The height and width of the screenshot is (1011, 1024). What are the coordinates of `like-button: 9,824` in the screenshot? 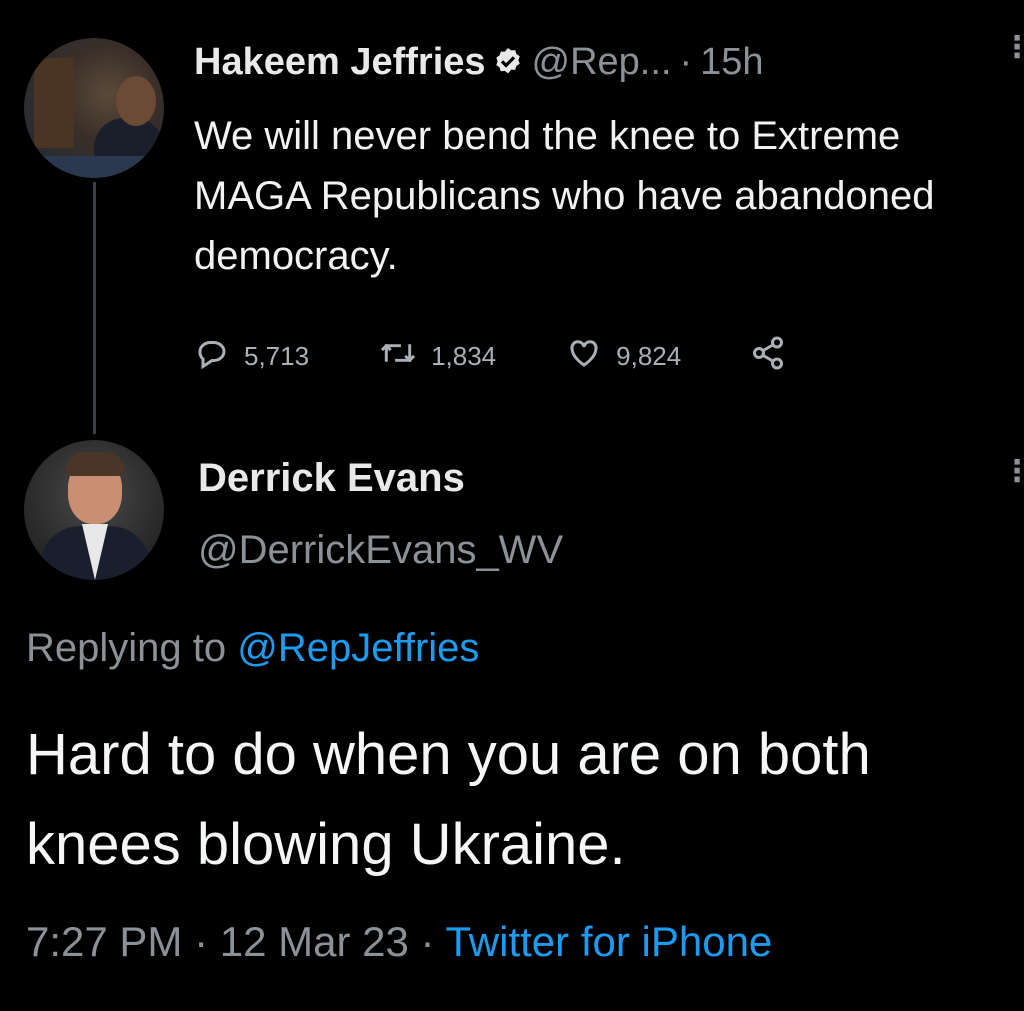 It's located at (623, 356).